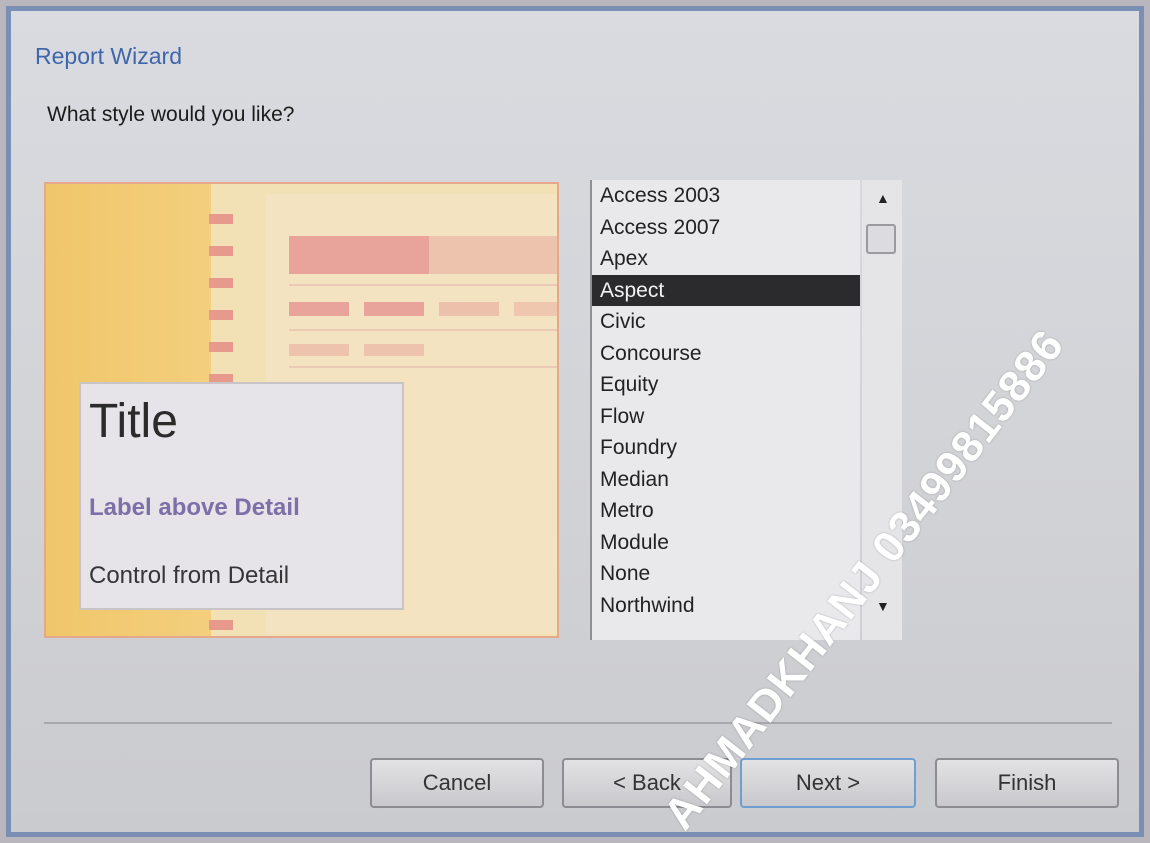 Image resolution: width=1150 pixels, height=843 pixels. What do you see at coordinates (578, 723) in the screenshot?
I see `button-separator` at bounding box center [578, 723].